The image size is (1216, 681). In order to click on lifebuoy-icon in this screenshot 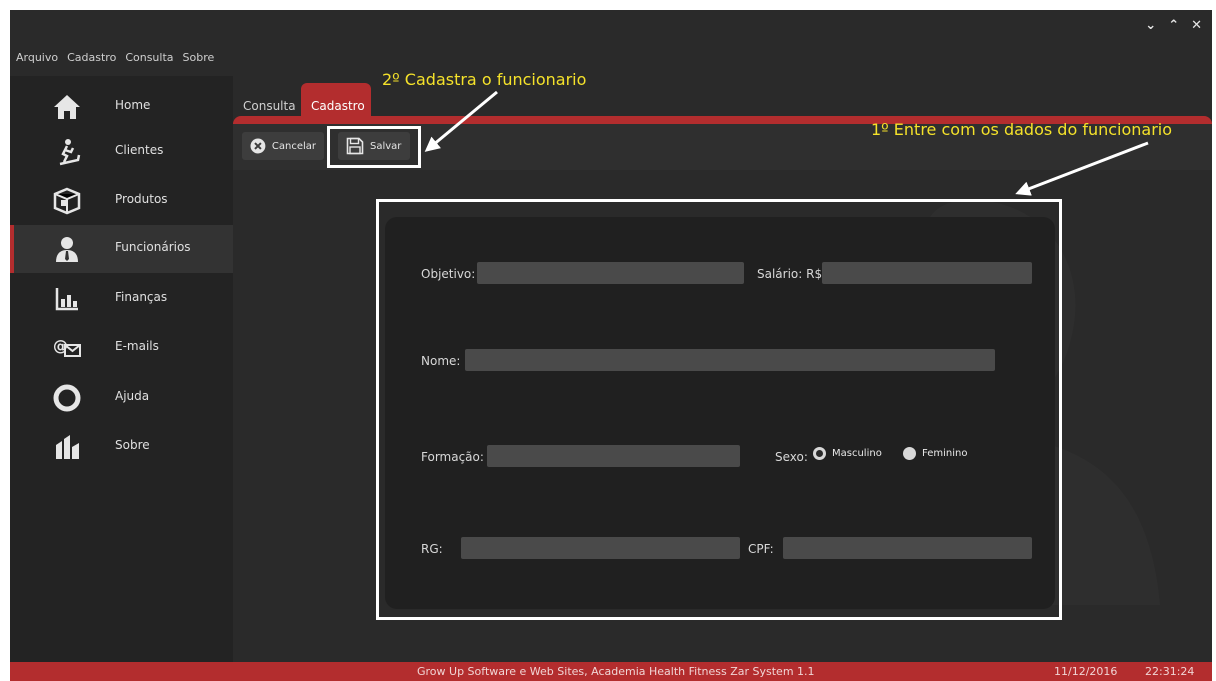, I will do `click(67, 398)`.